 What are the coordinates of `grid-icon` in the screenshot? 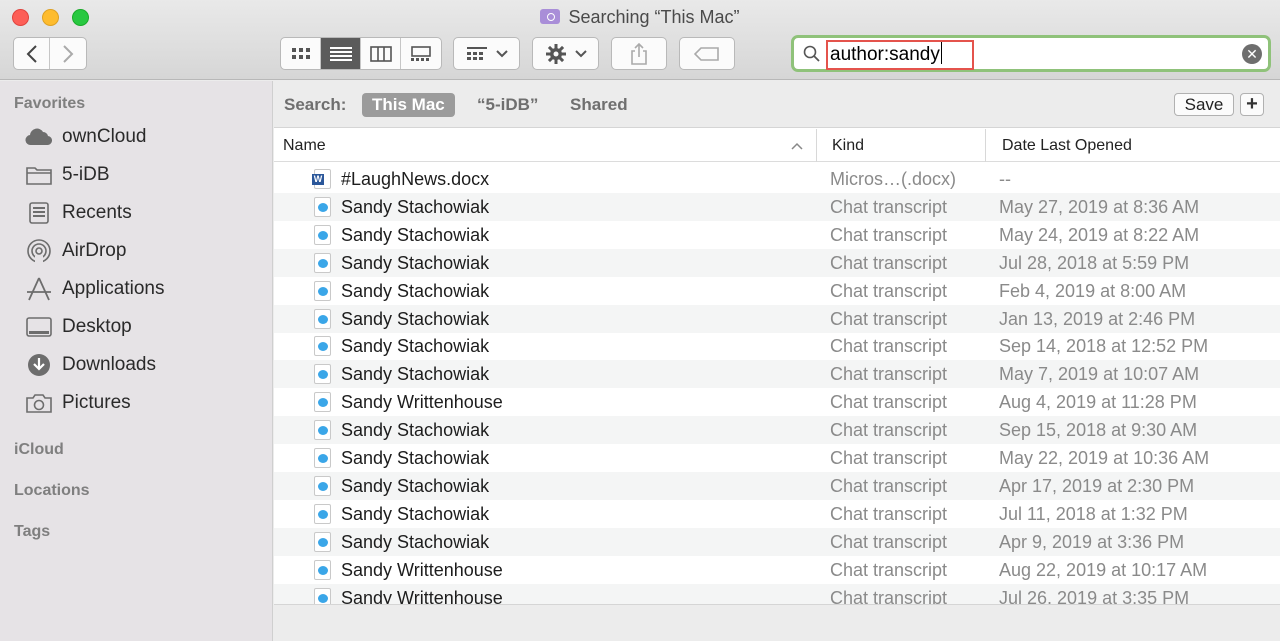 It's located at (300, 53).